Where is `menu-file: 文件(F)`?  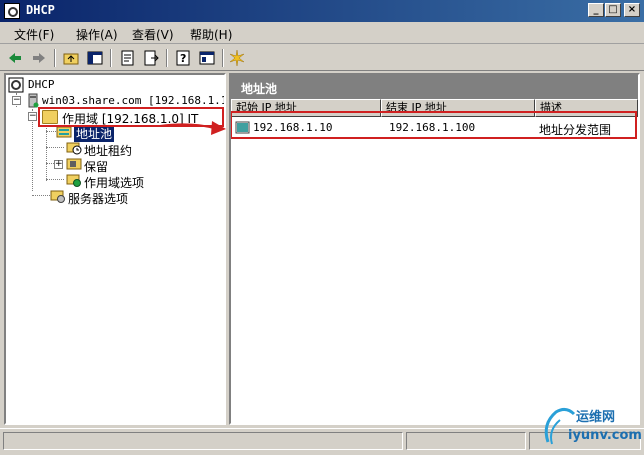
menu-file: 文件(F) is located at coordinates (34, 34).